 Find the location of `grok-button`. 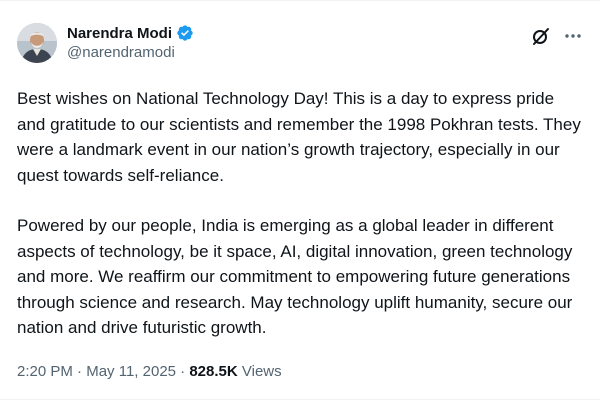

grok-button is located at coordinates (541, 36).